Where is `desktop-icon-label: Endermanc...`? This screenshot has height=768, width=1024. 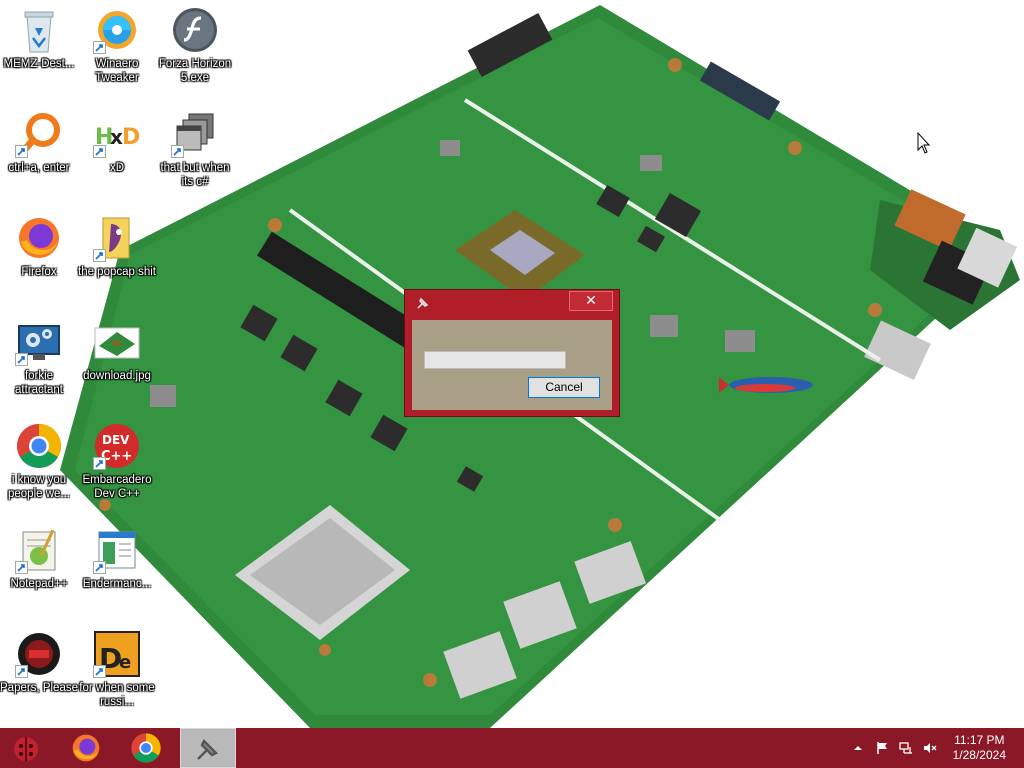 desktop-icon-label: Endermanc... is located at coordinates (117, 584).